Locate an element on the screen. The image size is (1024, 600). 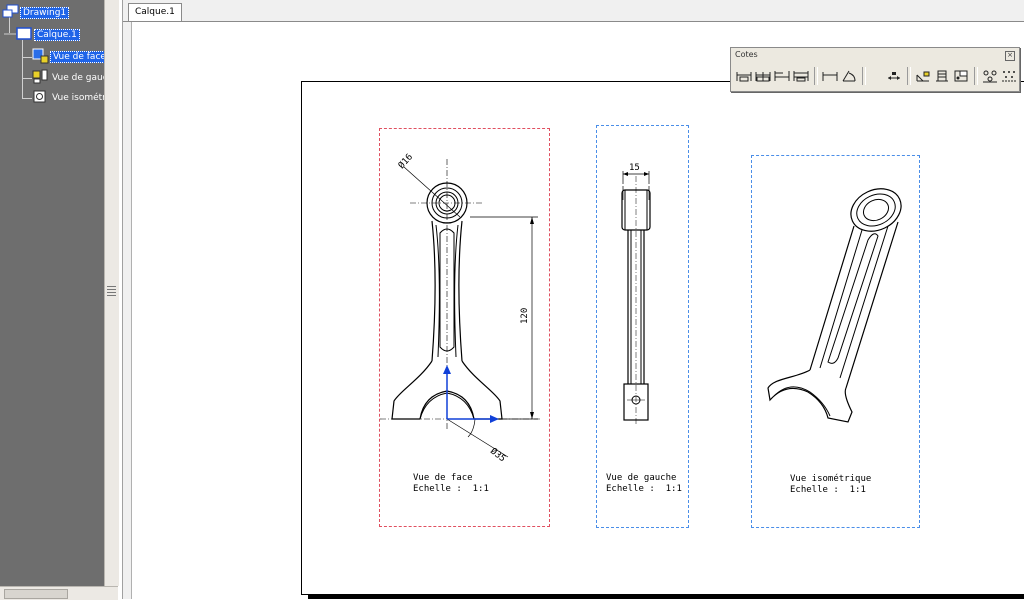
view-frame-left: 15 Vue de gauche Echelle : 1:1 is located at coordinates (642, 326).